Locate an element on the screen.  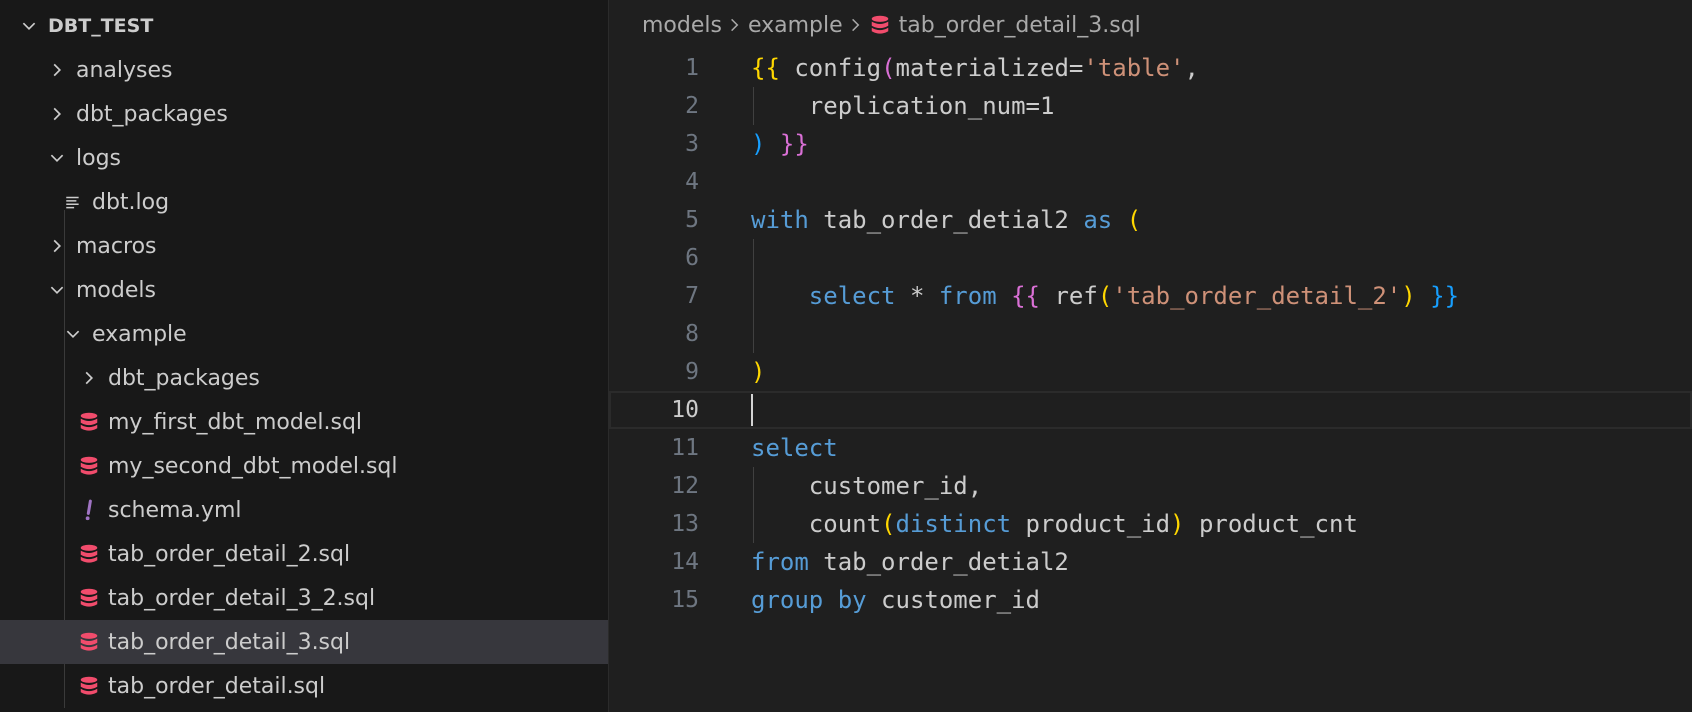
line-number: 9 is located at coordinates (692, 372).